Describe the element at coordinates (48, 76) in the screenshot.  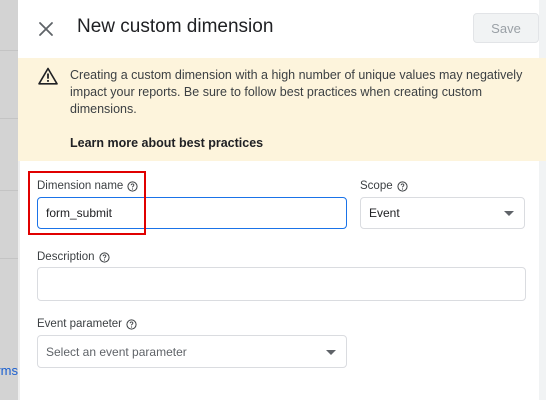
I see `warning-icon` at that location.